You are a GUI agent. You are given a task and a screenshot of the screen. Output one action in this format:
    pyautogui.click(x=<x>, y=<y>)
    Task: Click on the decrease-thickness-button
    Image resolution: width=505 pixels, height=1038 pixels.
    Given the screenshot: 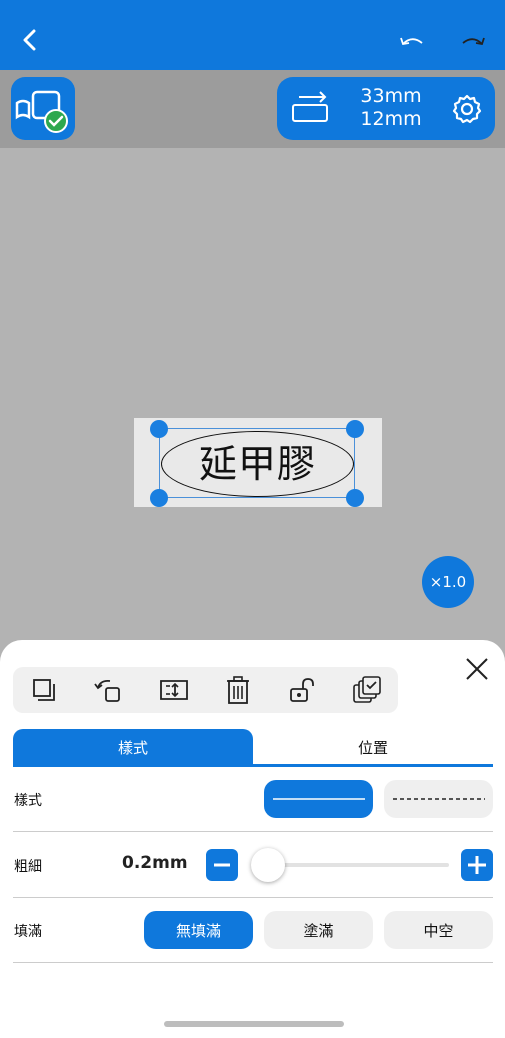 What is the action you would take?
    pyautogui.click(x=222, y=865)
    